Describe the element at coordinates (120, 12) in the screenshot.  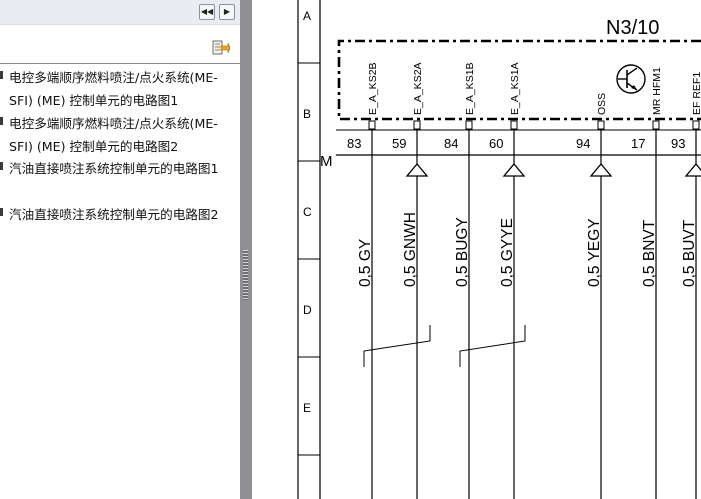
I see `panel-header: ◀◀ ▶` at that location.